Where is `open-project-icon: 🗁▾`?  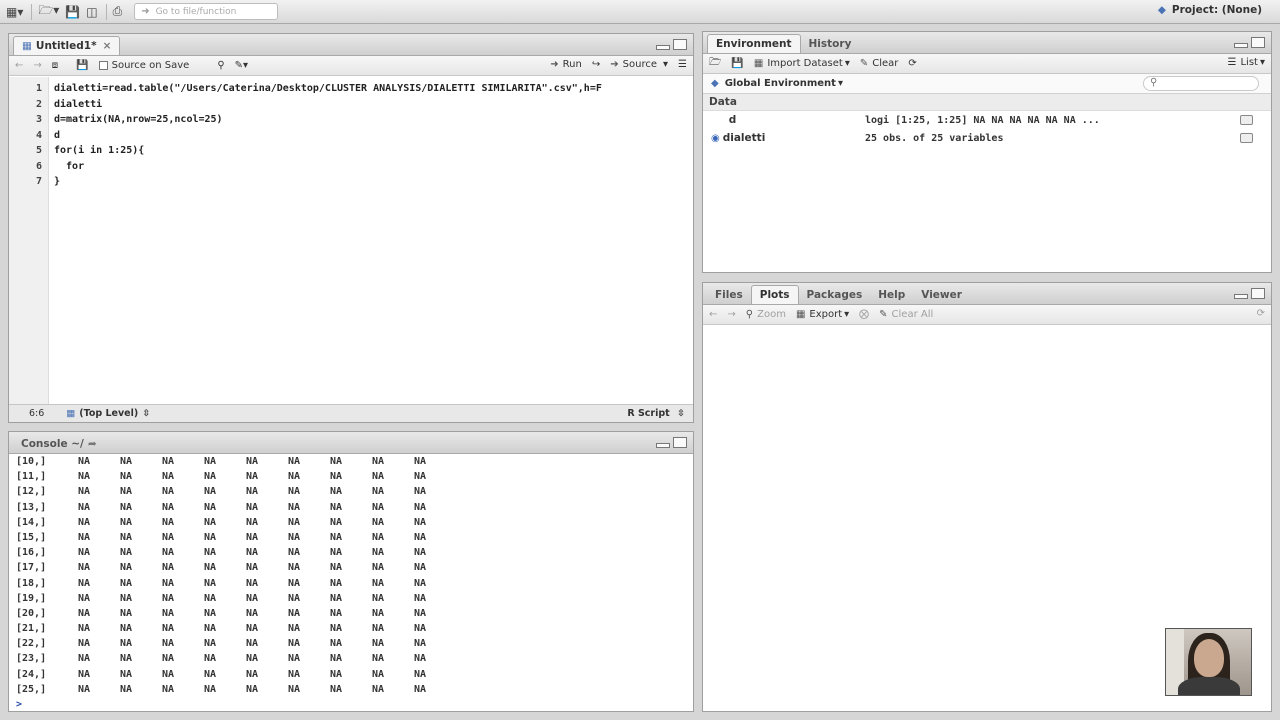
open-project-icon: 🗁▾ is located at coordinates (48, 12).